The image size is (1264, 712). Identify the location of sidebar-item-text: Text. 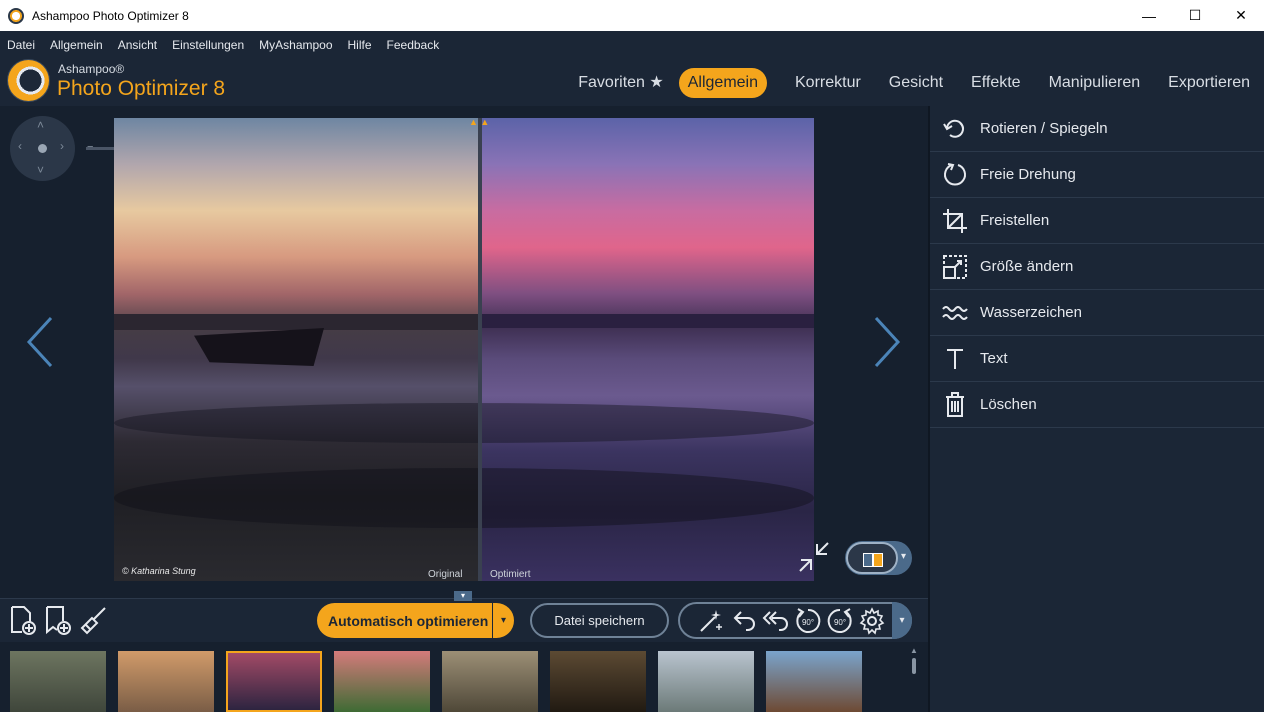
(1097, 359).